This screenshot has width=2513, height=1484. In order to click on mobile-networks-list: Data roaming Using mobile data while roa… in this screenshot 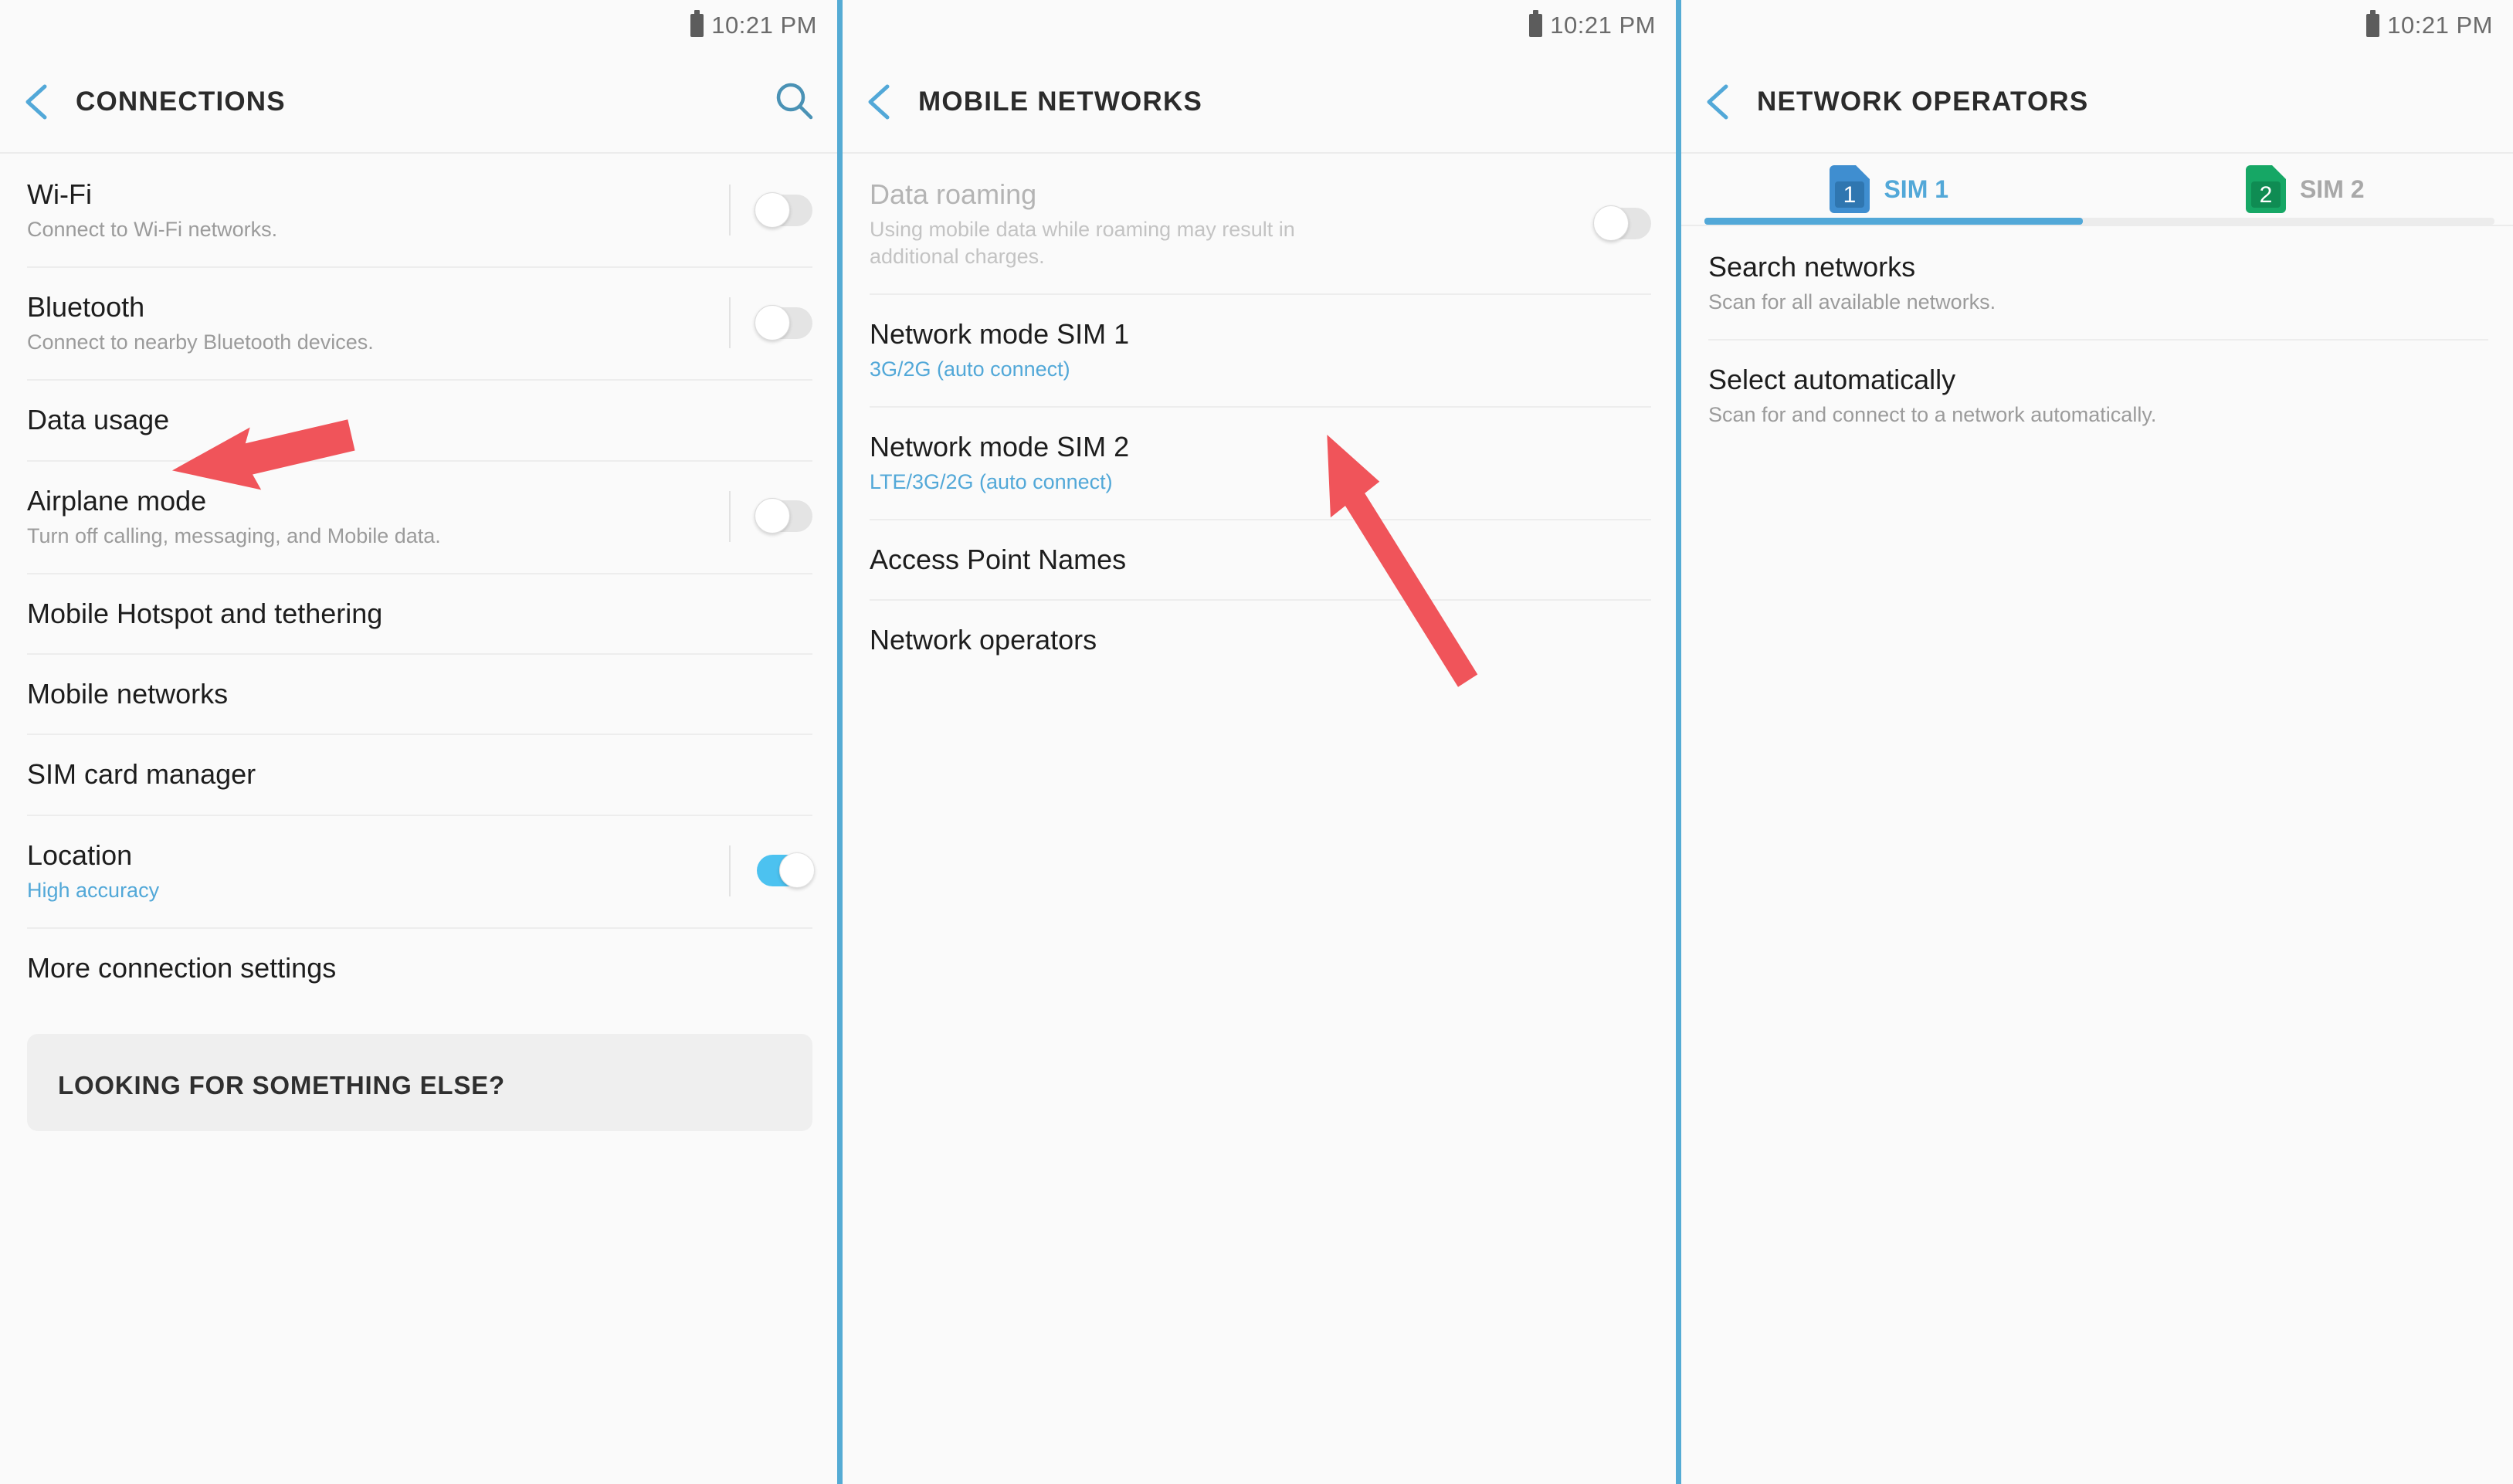, I will do `click(1259, 417)`.